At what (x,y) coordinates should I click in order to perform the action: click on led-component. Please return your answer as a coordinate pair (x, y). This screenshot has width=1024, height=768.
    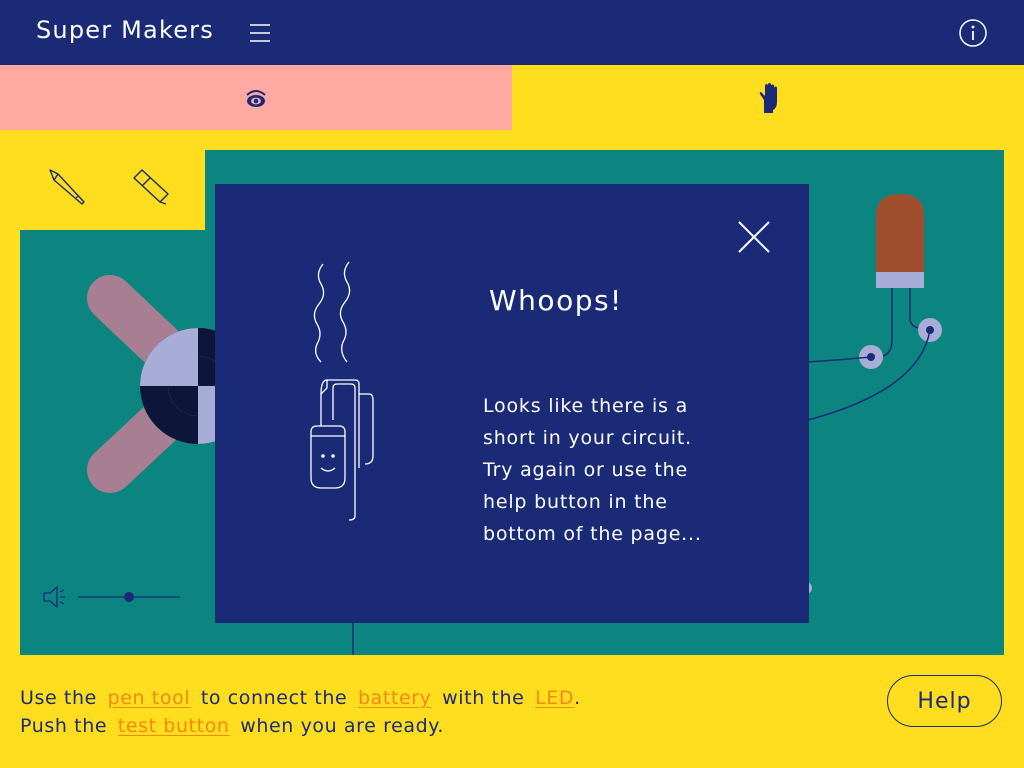
    Looking at the image, I should click on (900, 281).